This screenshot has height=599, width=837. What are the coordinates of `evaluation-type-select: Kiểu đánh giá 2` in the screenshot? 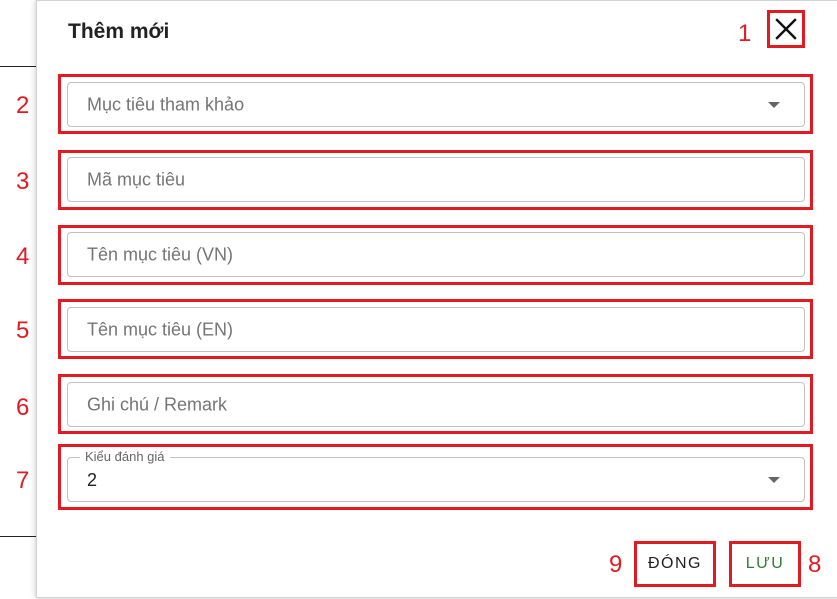 It's located at (436, 475).